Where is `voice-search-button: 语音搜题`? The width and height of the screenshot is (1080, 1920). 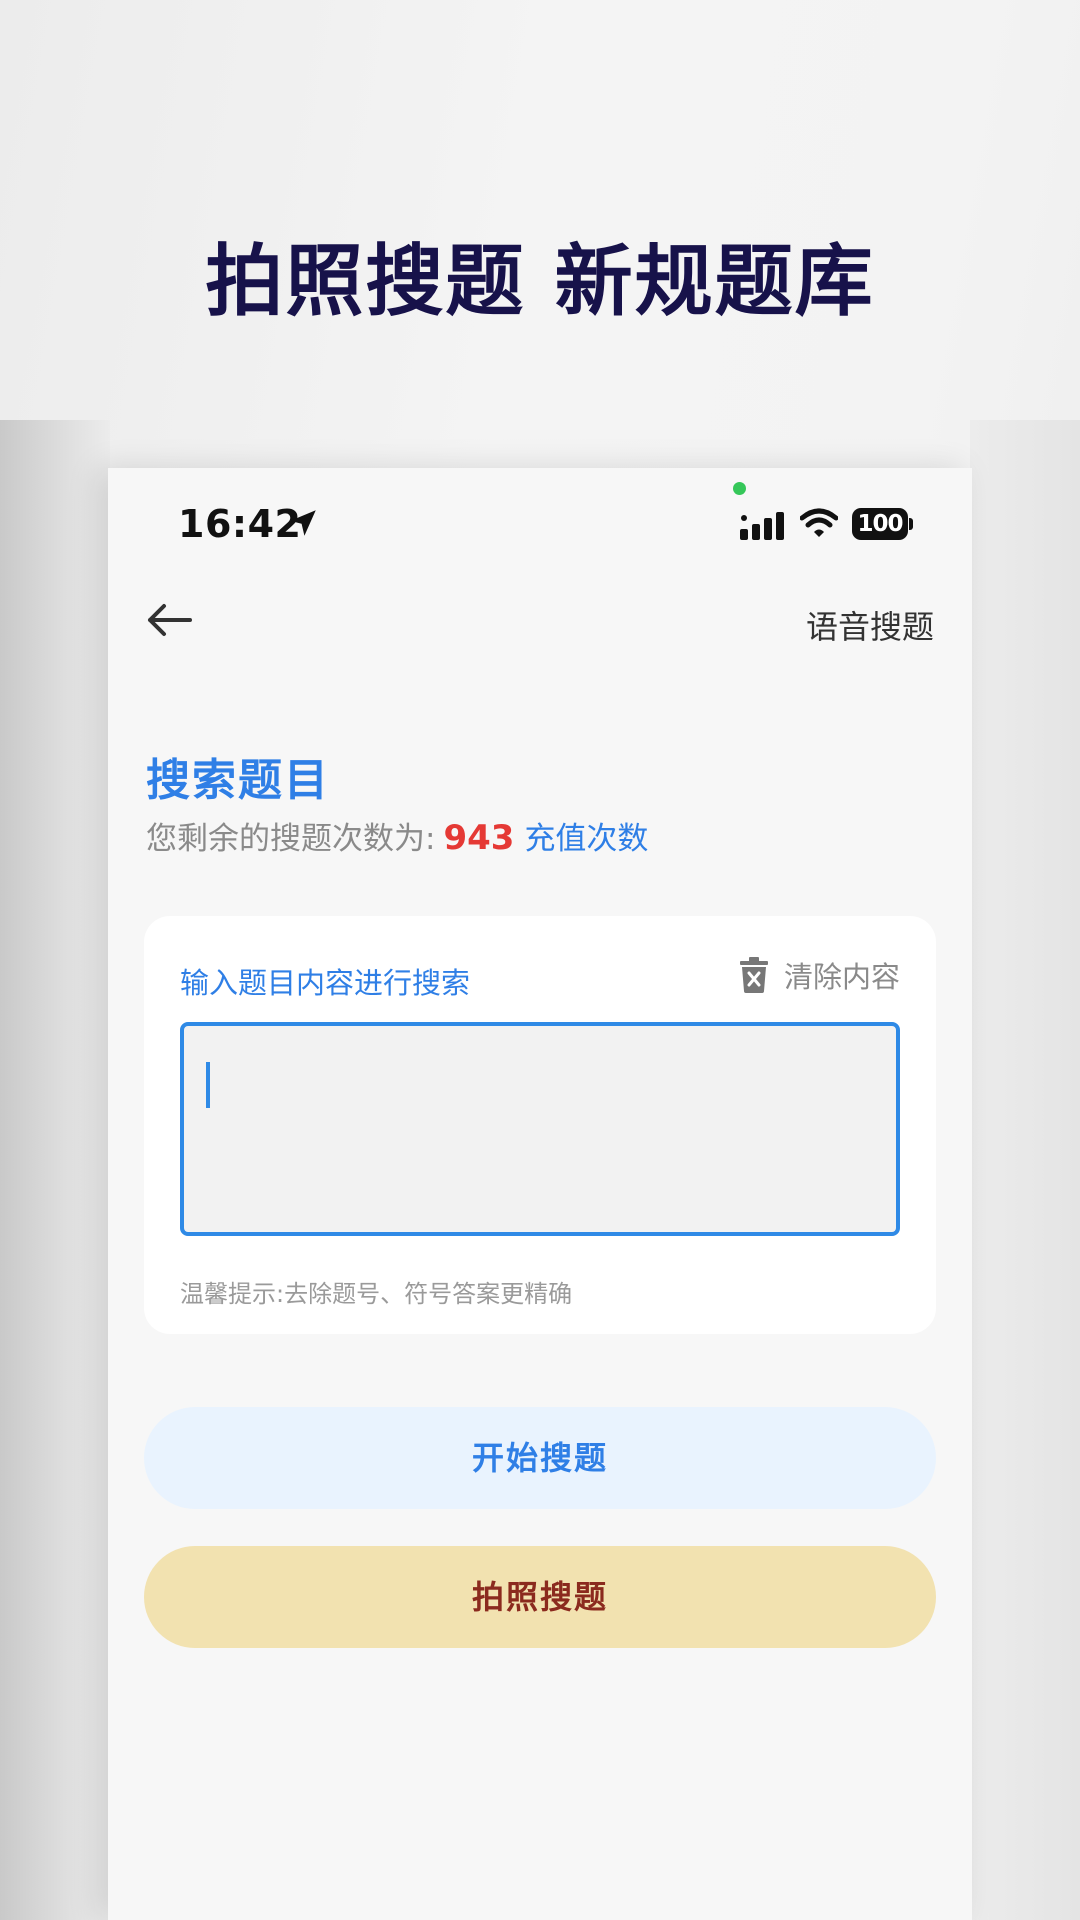
voice-search-button: 语音搜题 is located at coordinates (870, 625).